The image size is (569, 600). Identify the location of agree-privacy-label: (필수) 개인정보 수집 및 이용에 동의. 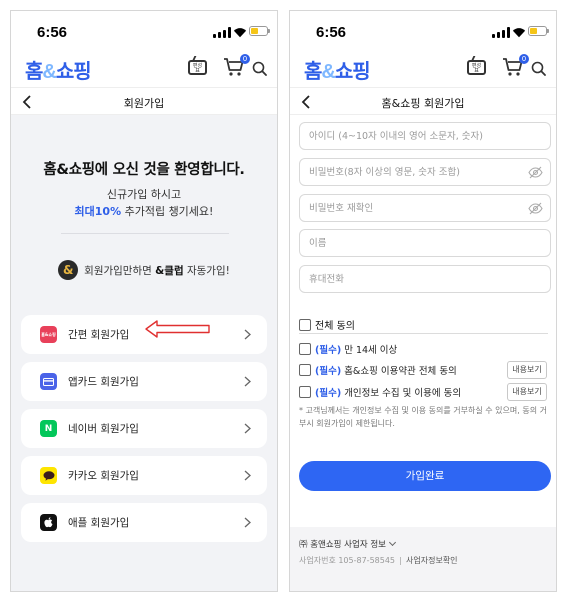
(388, 393).